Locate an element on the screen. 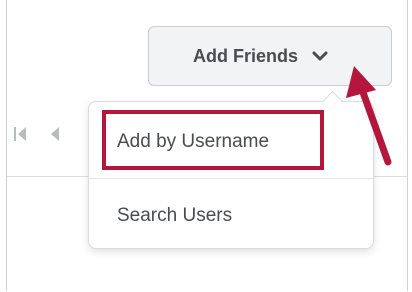 The height and width of the screenshot is (292, 412). arrow-icon is located at coordinates (369, 116).